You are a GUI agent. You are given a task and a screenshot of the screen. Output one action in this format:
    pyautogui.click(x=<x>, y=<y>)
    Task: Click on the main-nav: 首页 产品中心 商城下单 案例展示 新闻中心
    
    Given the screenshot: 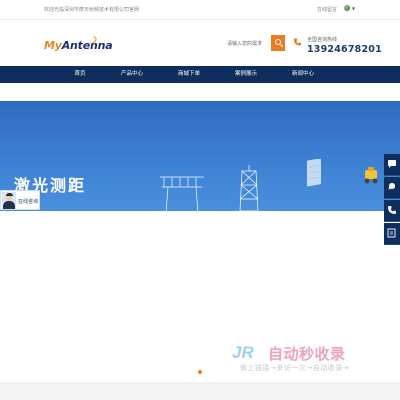 What is the action you would take?
    pyautogui.click(x=200, y=74)
    